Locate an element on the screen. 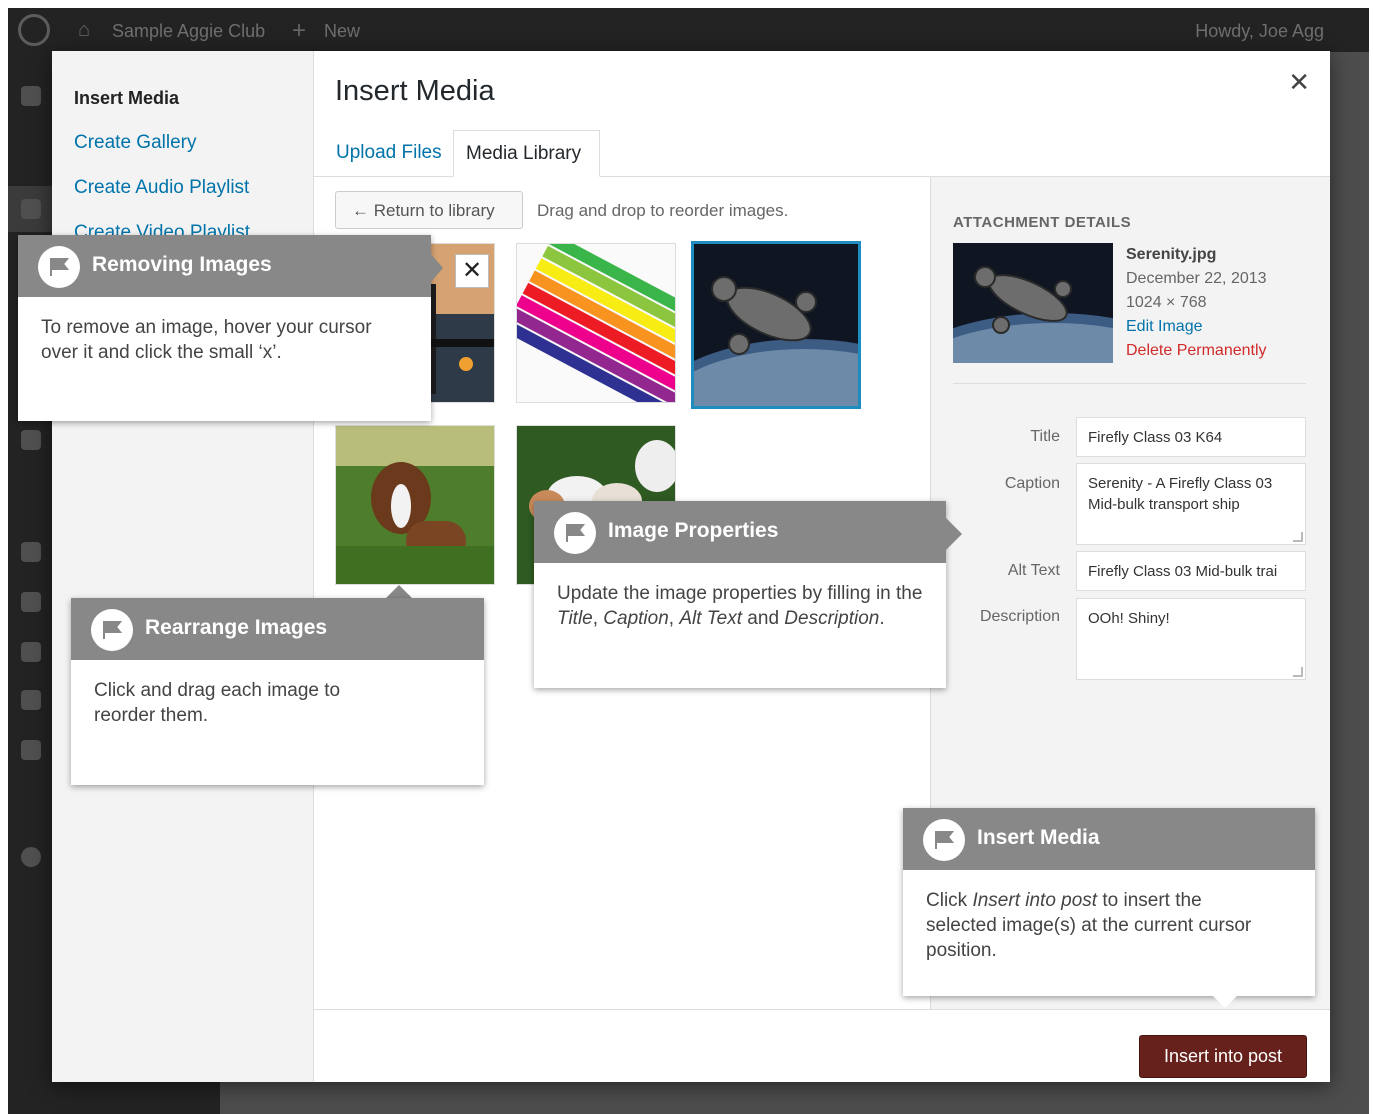  title-label: Title is located at coordinates (1045, 436).